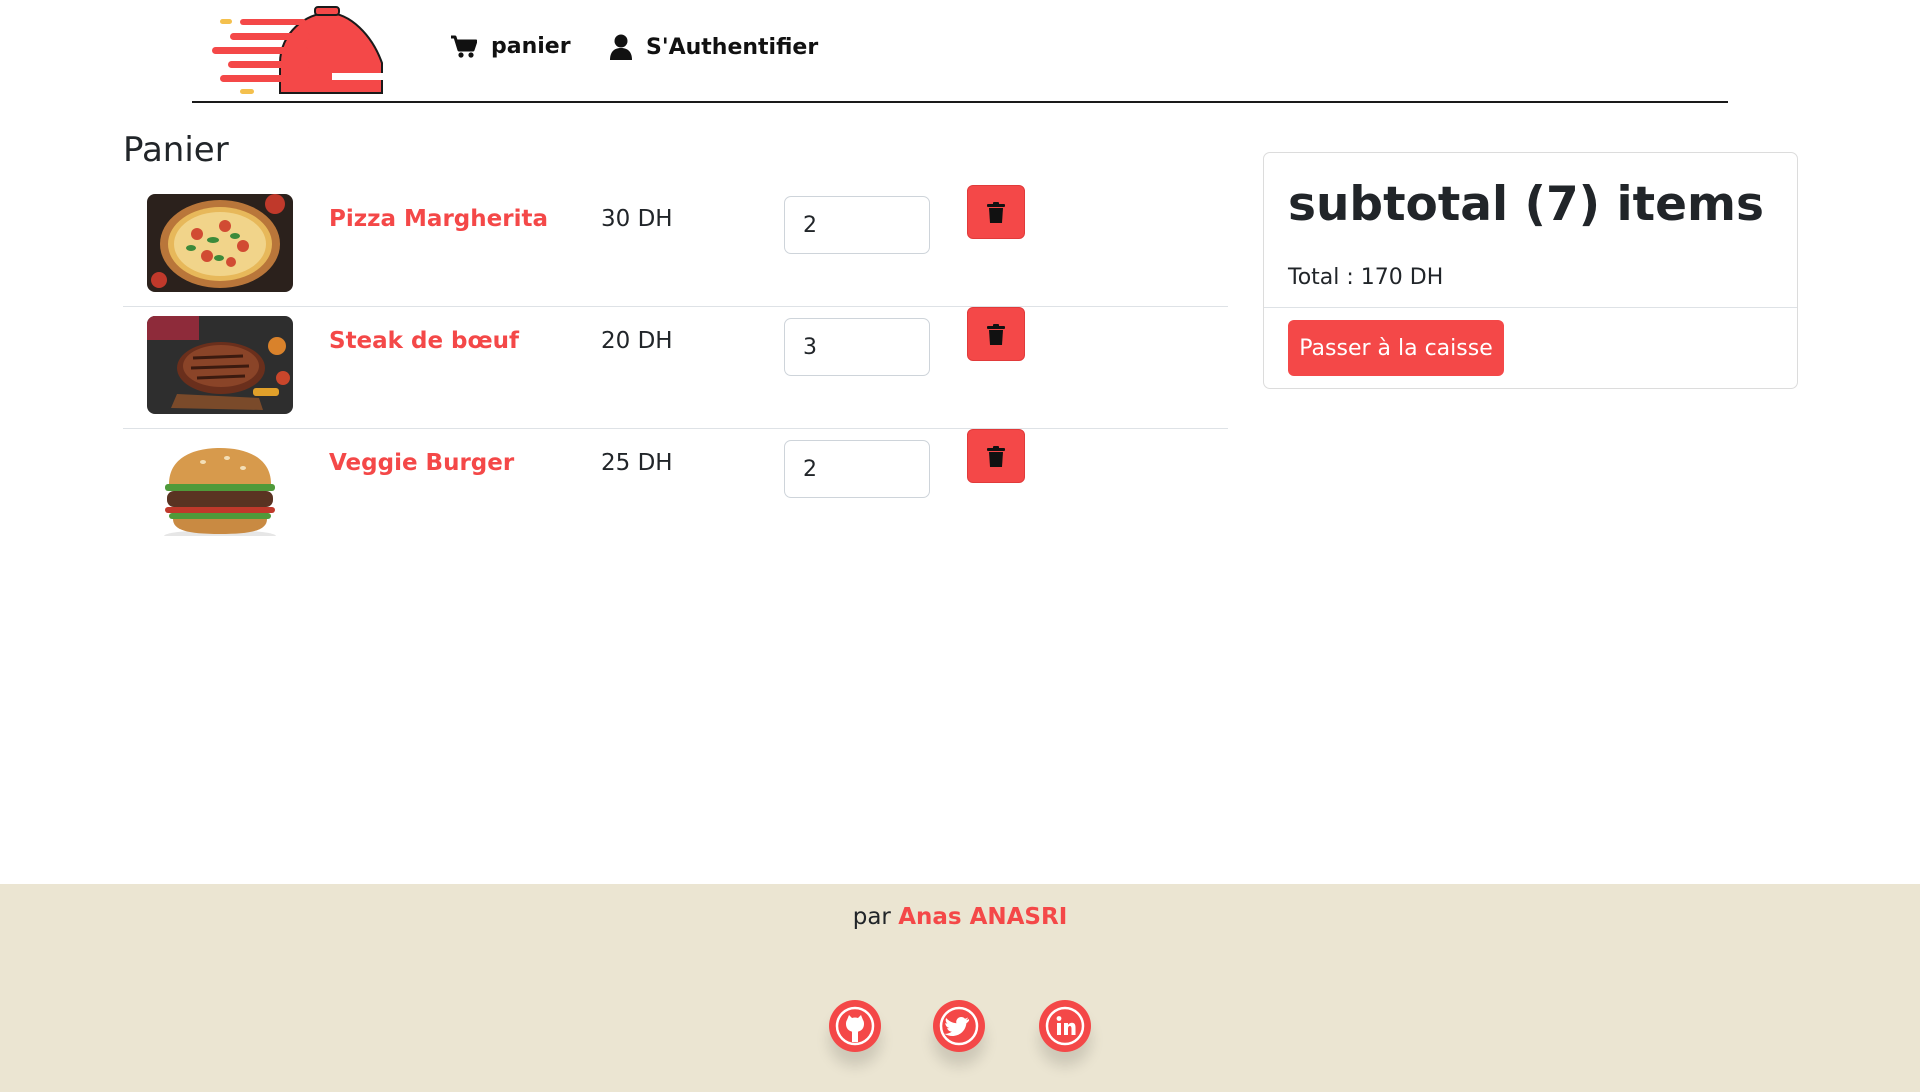 The height and width of the screenshot is (1092, 1920). I want to click on twitter-link, so click(959, 1026).